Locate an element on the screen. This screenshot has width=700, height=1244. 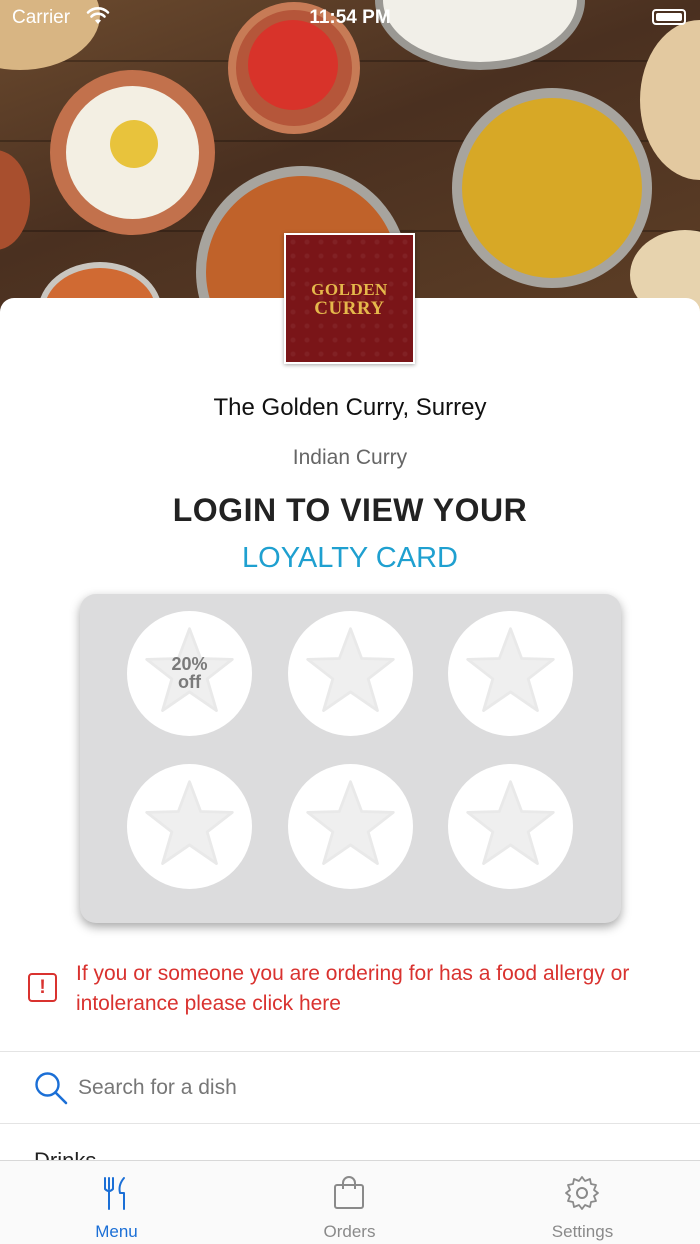
exclamation-icon: ! is located at coordinates (42, 987).